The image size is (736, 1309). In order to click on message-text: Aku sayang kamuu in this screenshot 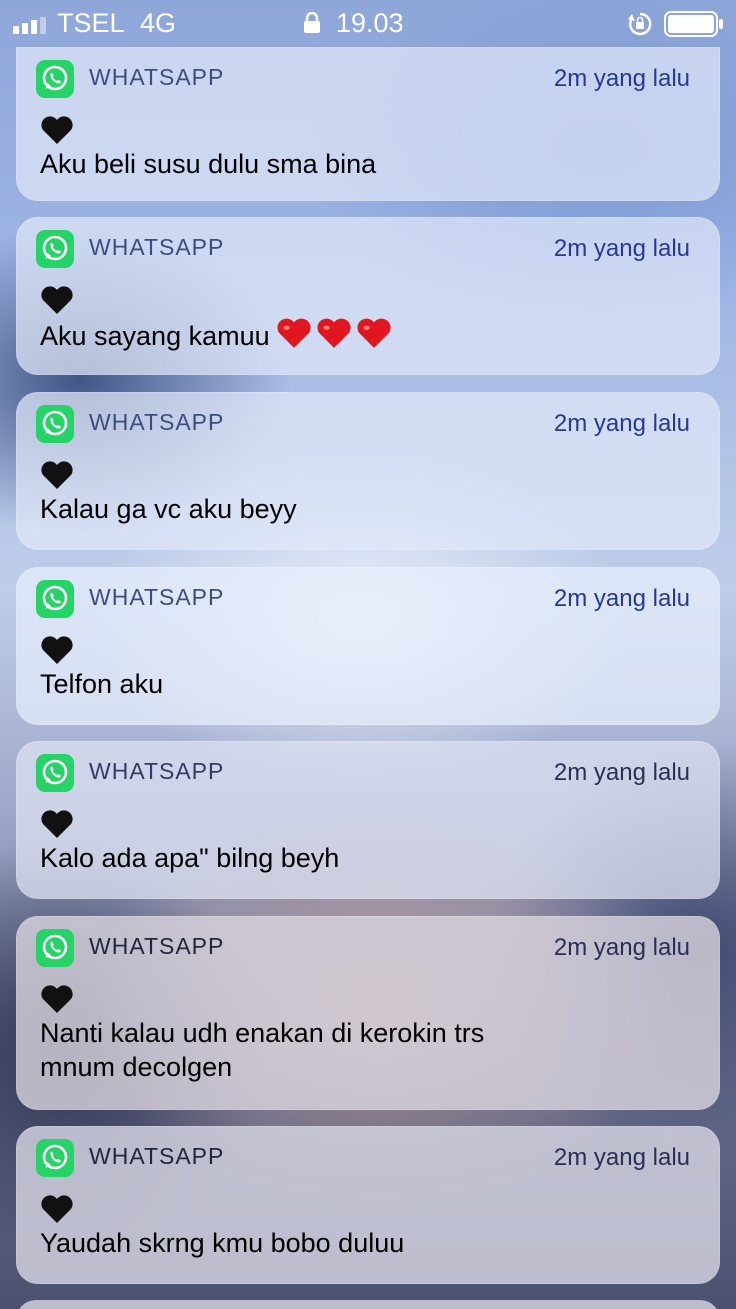, I will do `click(155, 336)`.